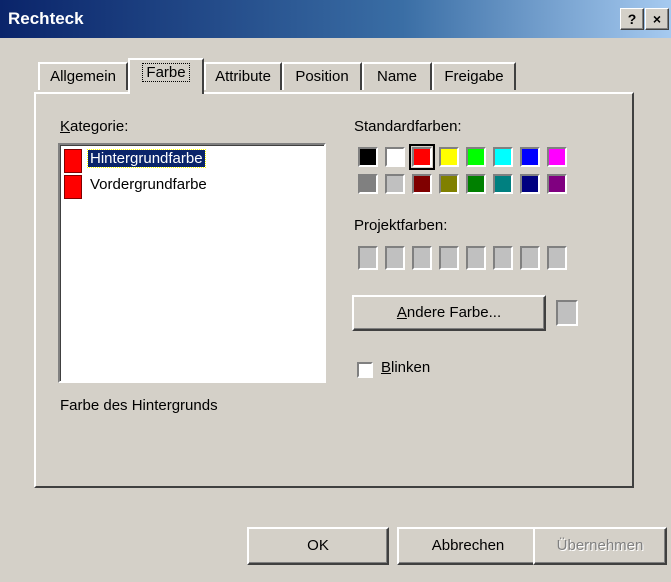 This screenshot has height=582, width=671. I want to click on title-bar: Rechteck ? ×, so click(335, 19).